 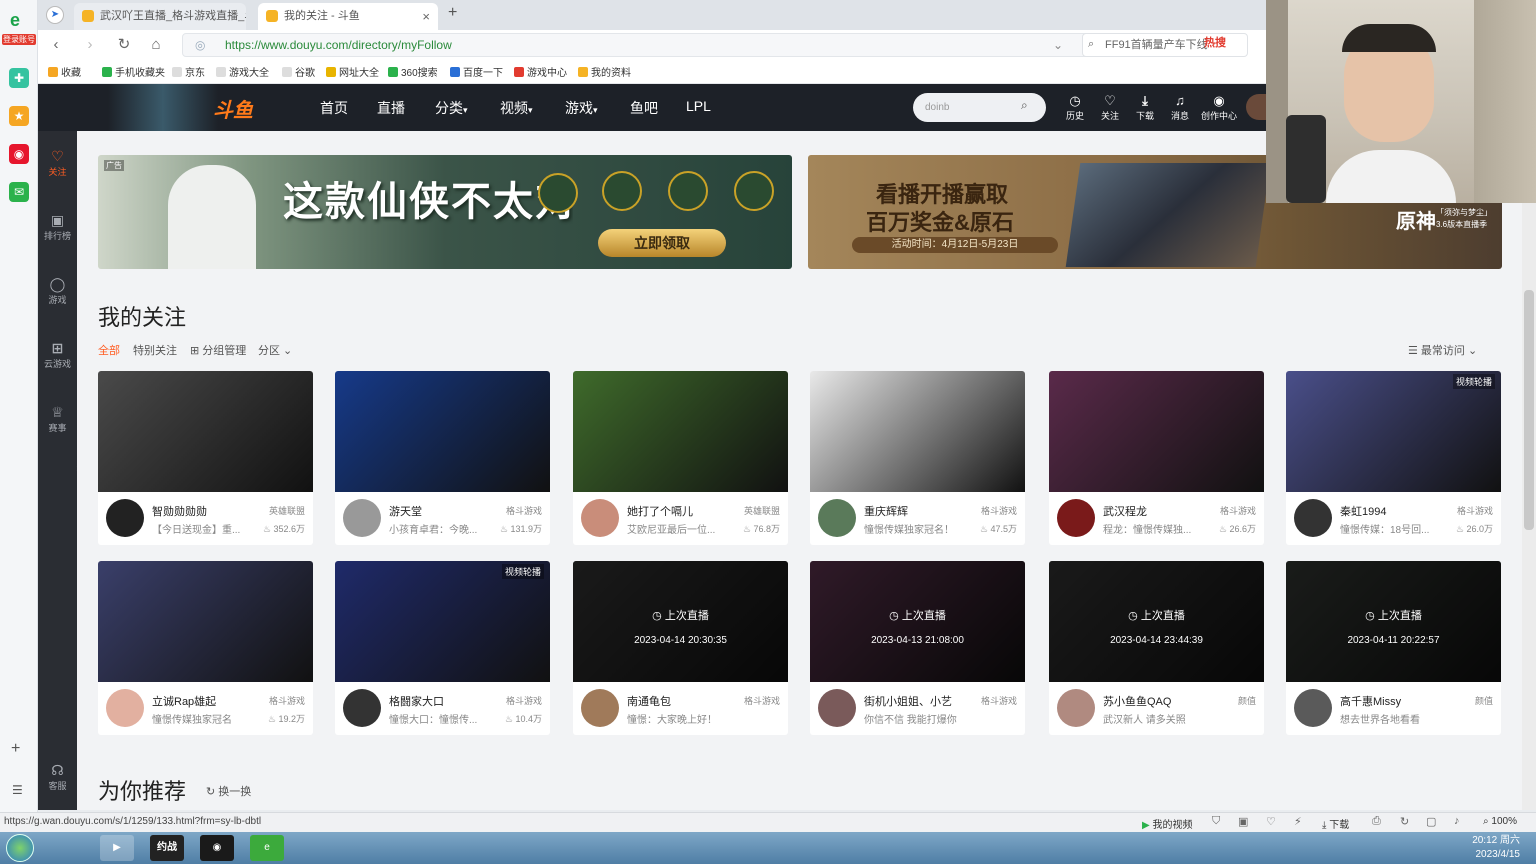 I want to click on streamer-name: 南通龟包, so click(x=682, y=701).